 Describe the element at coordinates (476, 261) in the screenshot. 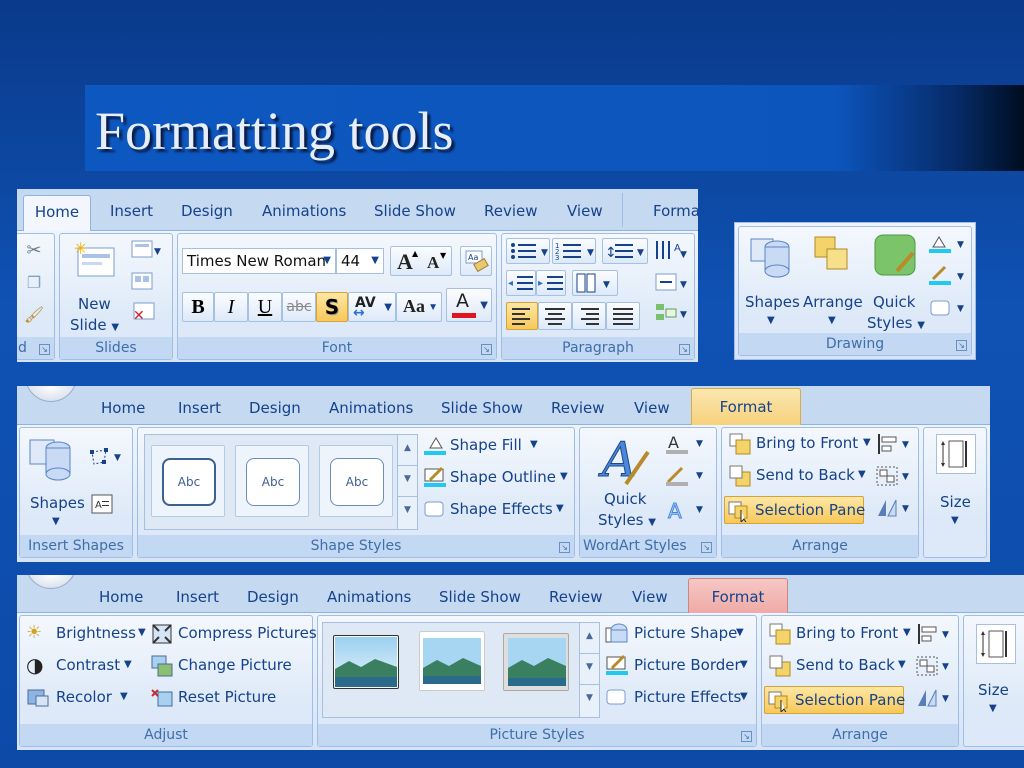

I see `clear-formatting-button: Aa` at that location.